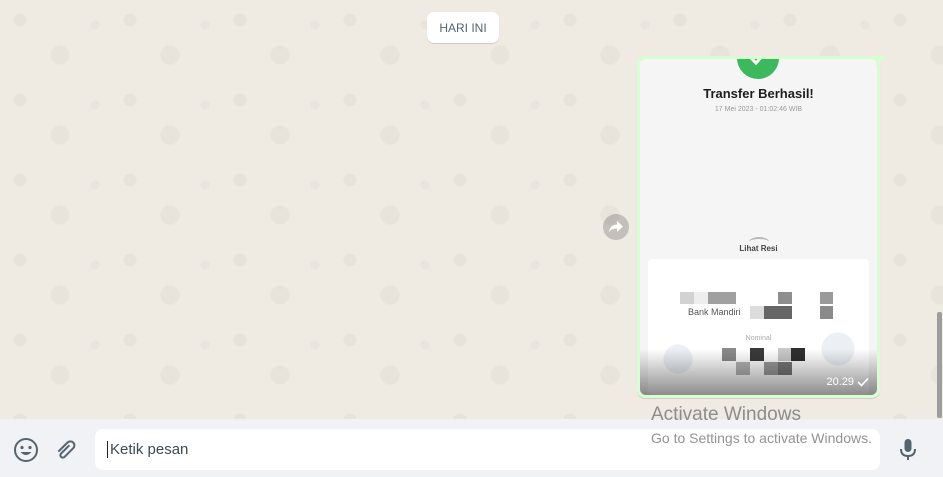 The height and width of the screenshot is (477, 943). I want to click on date-divider-label: HARI INI, so click(463, 27).